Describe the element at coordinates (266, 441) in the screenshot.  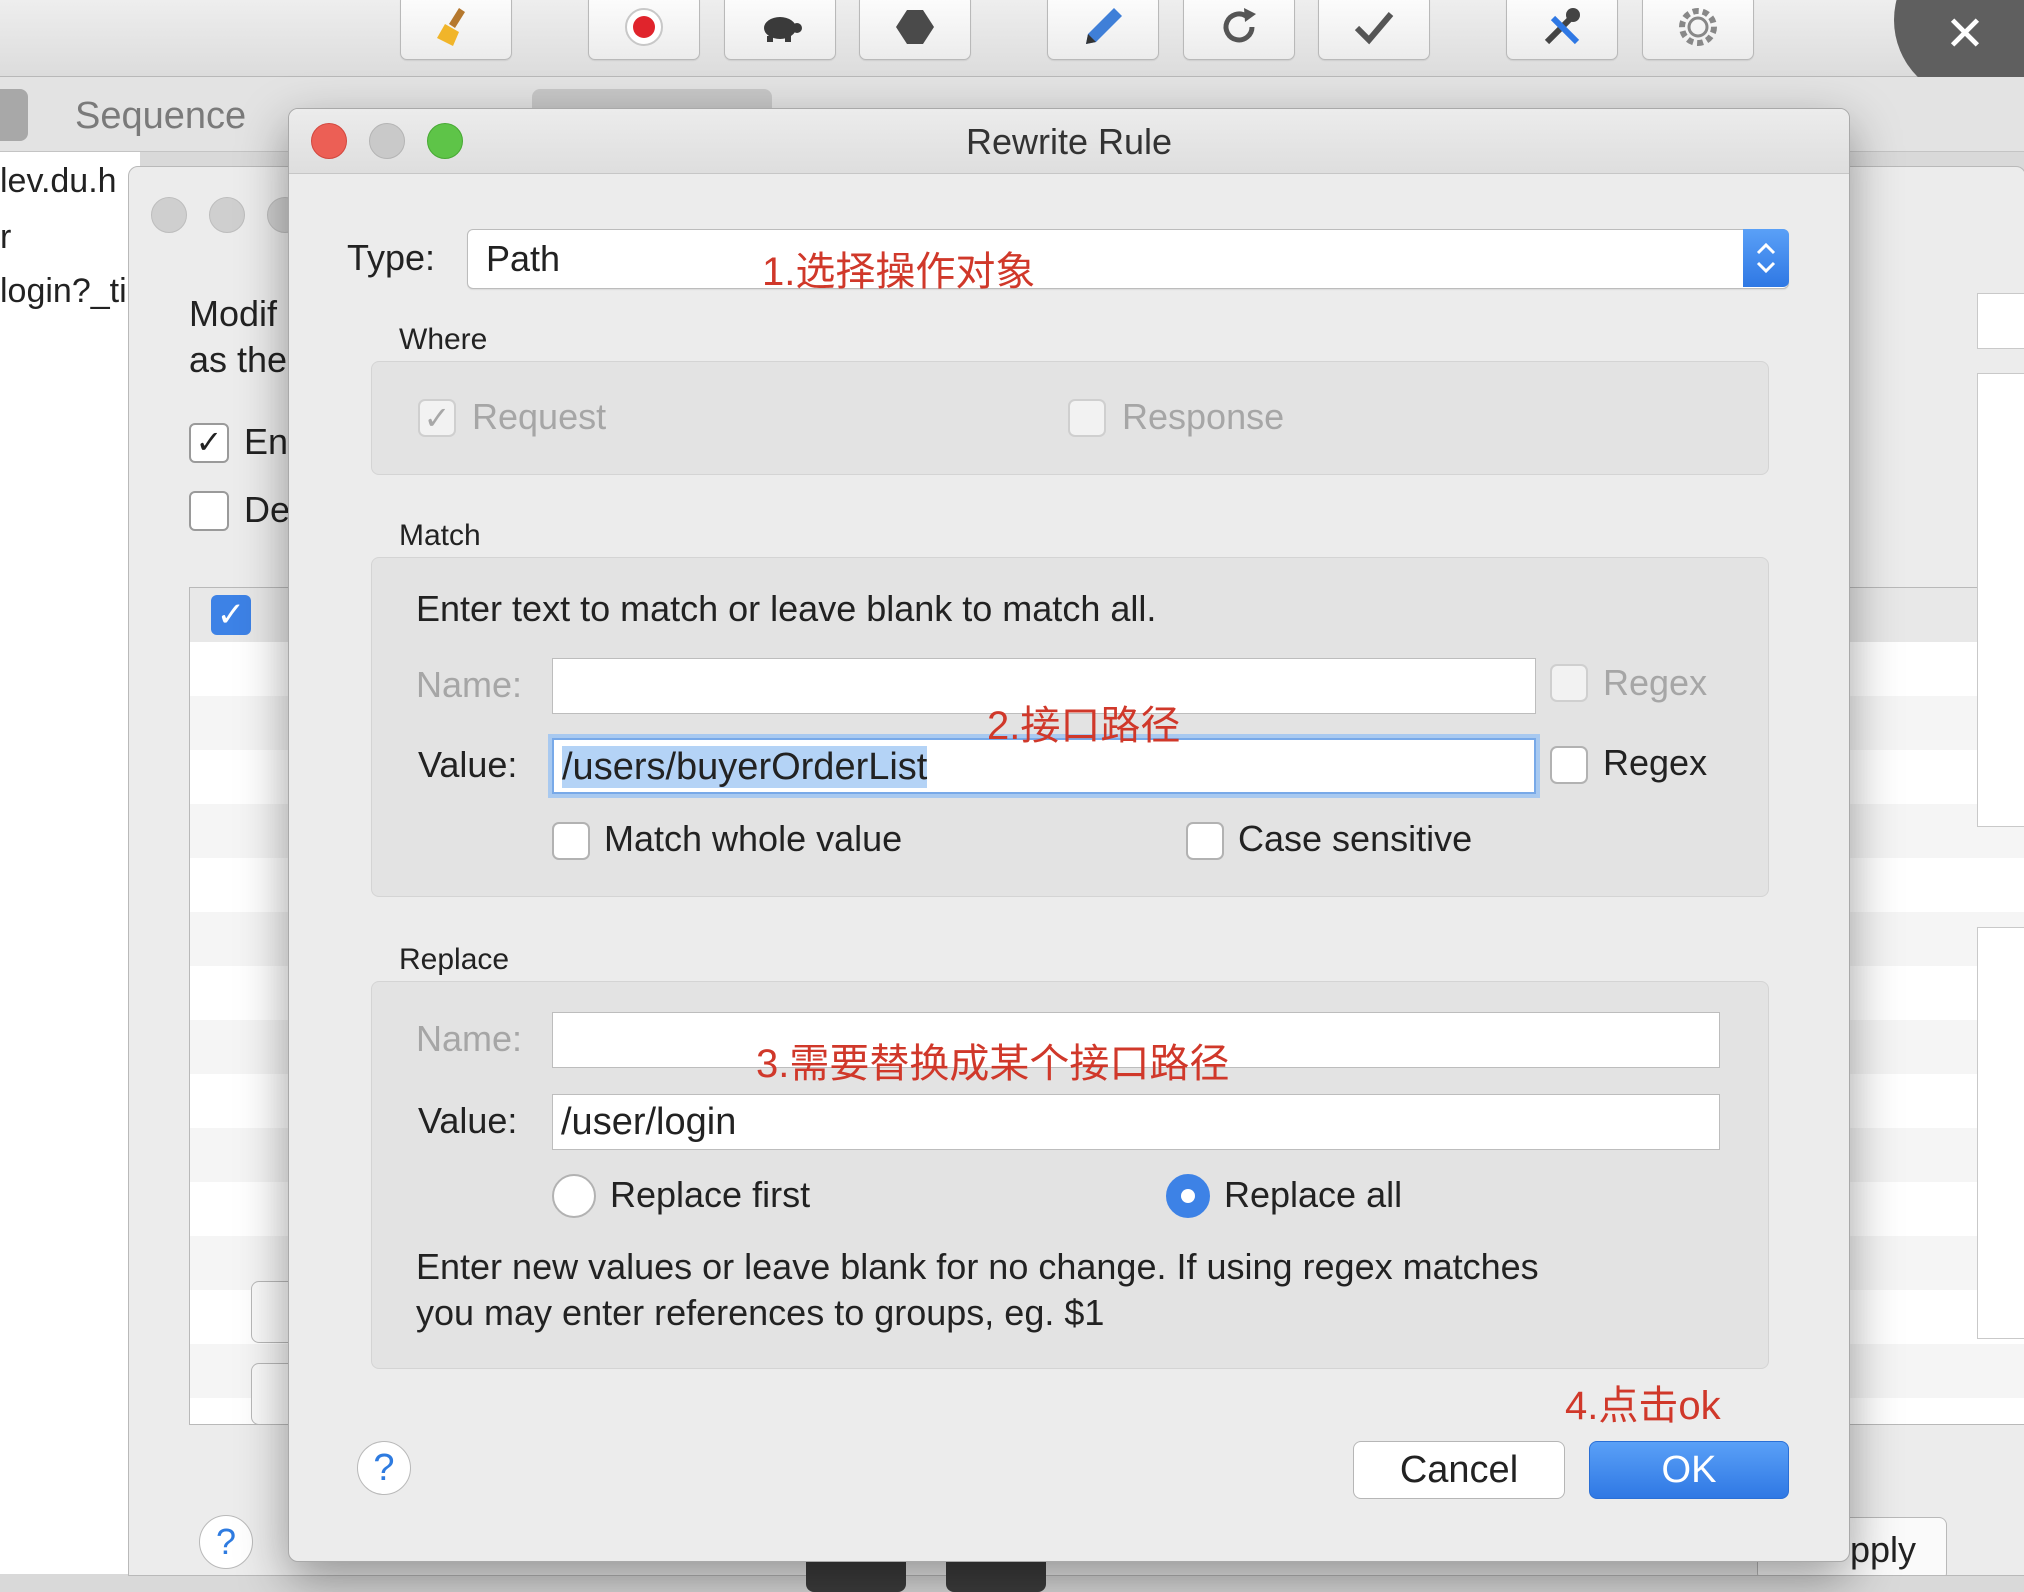
I see `enable-label: En` at that location.